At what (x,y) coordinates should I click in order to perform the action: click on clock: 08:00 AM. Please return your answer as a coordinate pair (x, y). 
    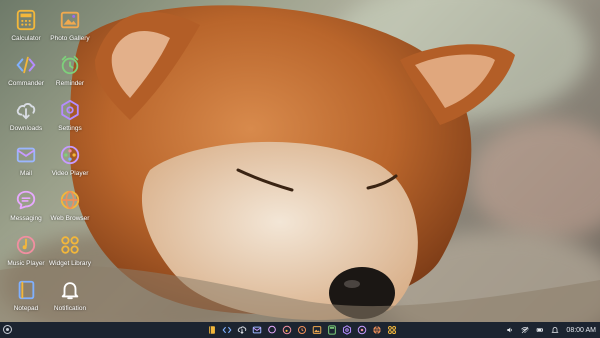
    Looking at the image, I should click on (581, 330).